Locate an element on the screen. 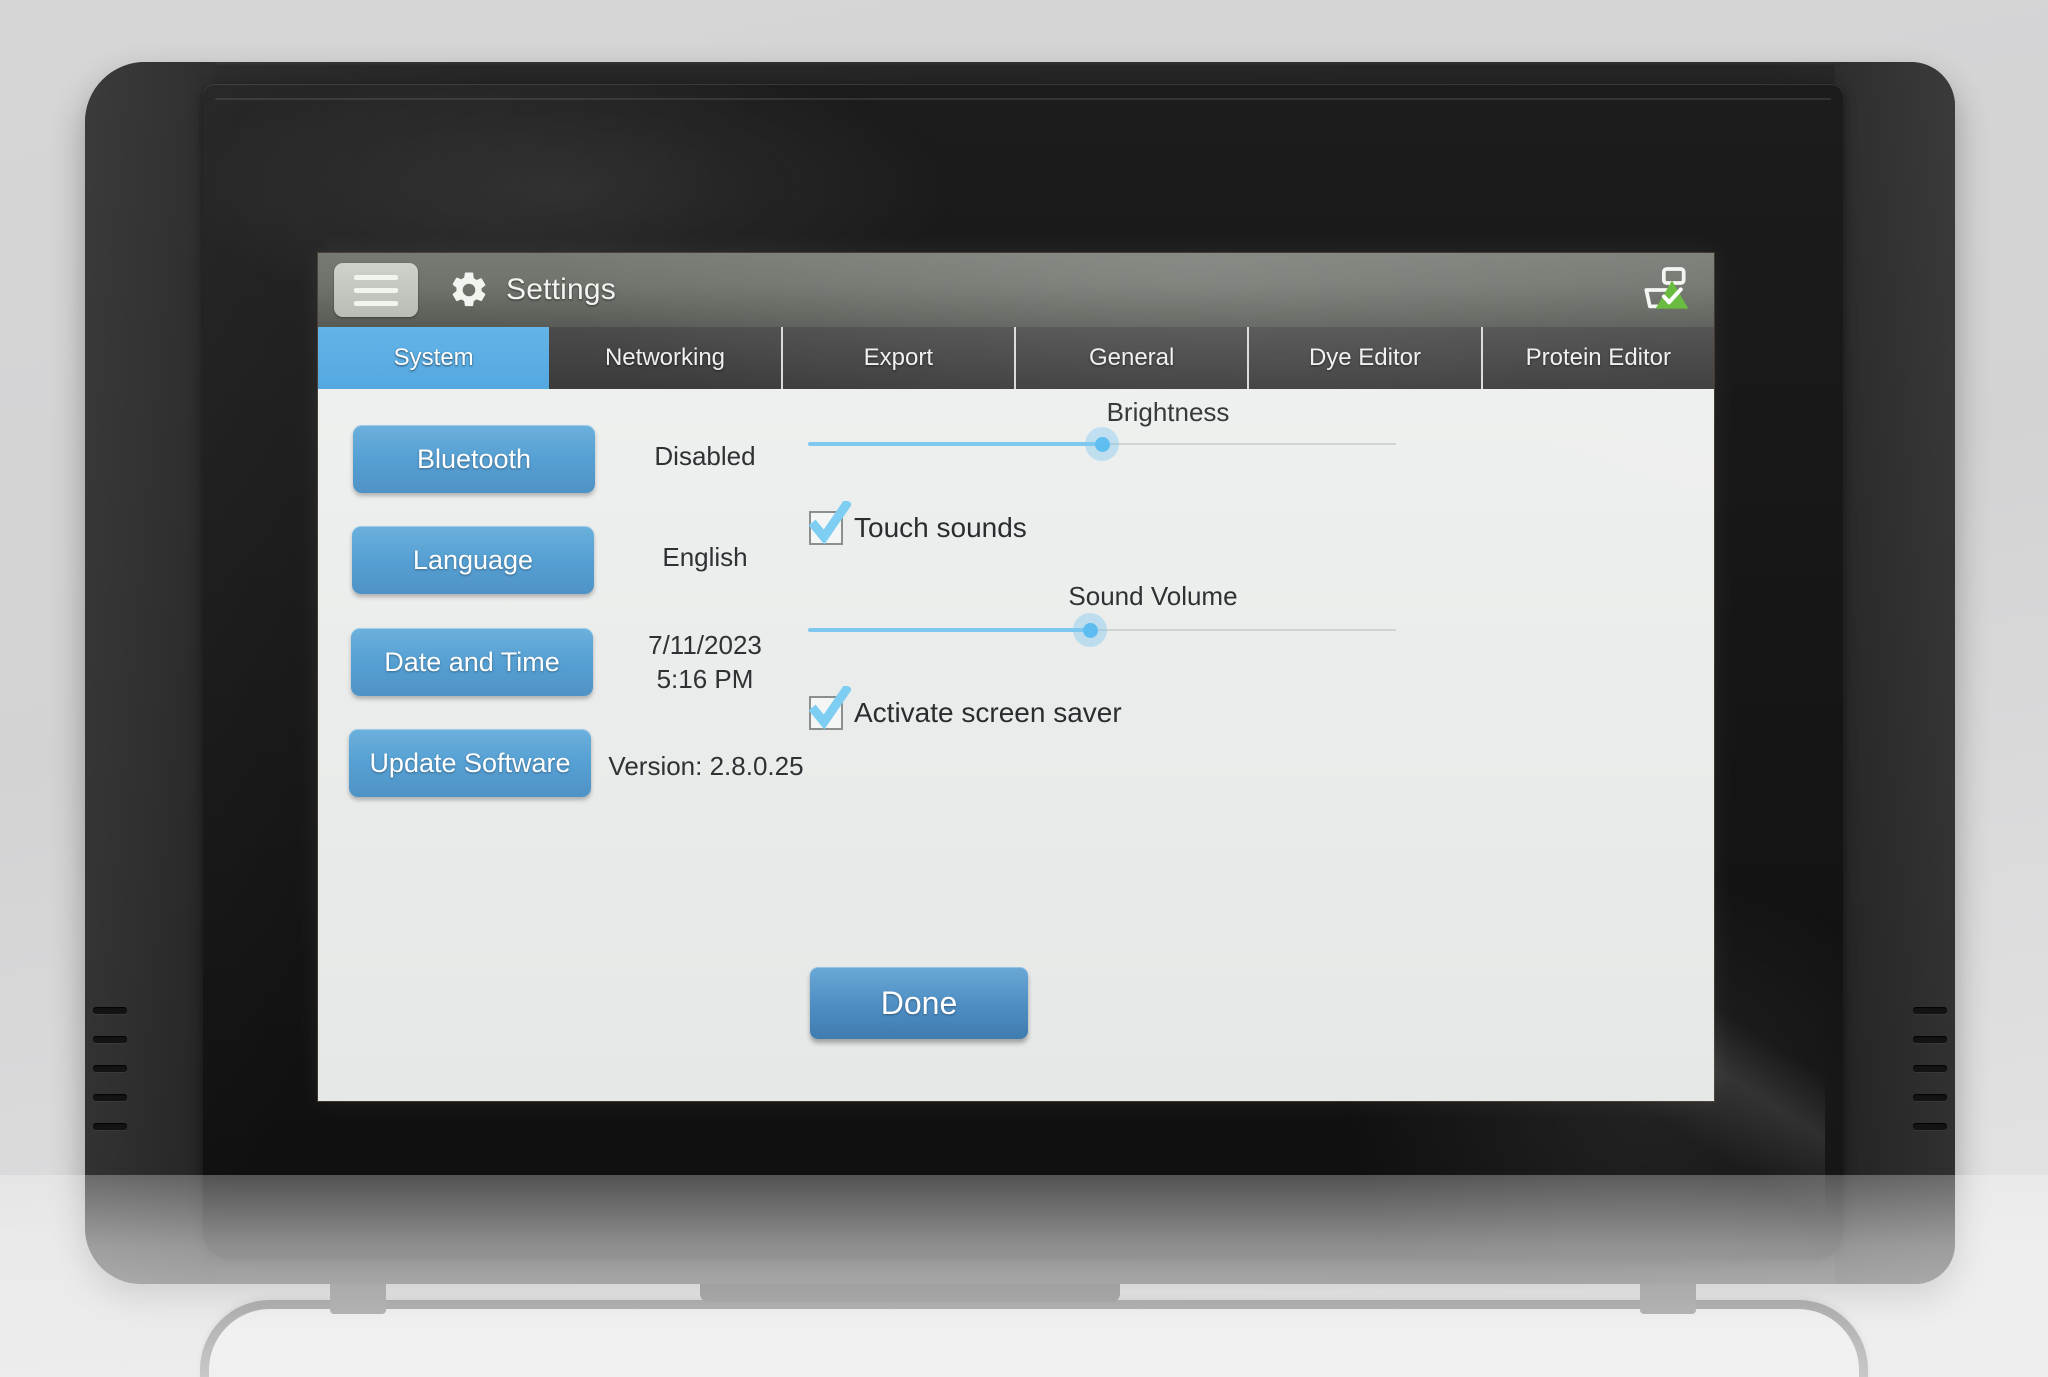 The image size is (2048, 1377). time-value: 5:16 PM is located at coordinates (705, 679).